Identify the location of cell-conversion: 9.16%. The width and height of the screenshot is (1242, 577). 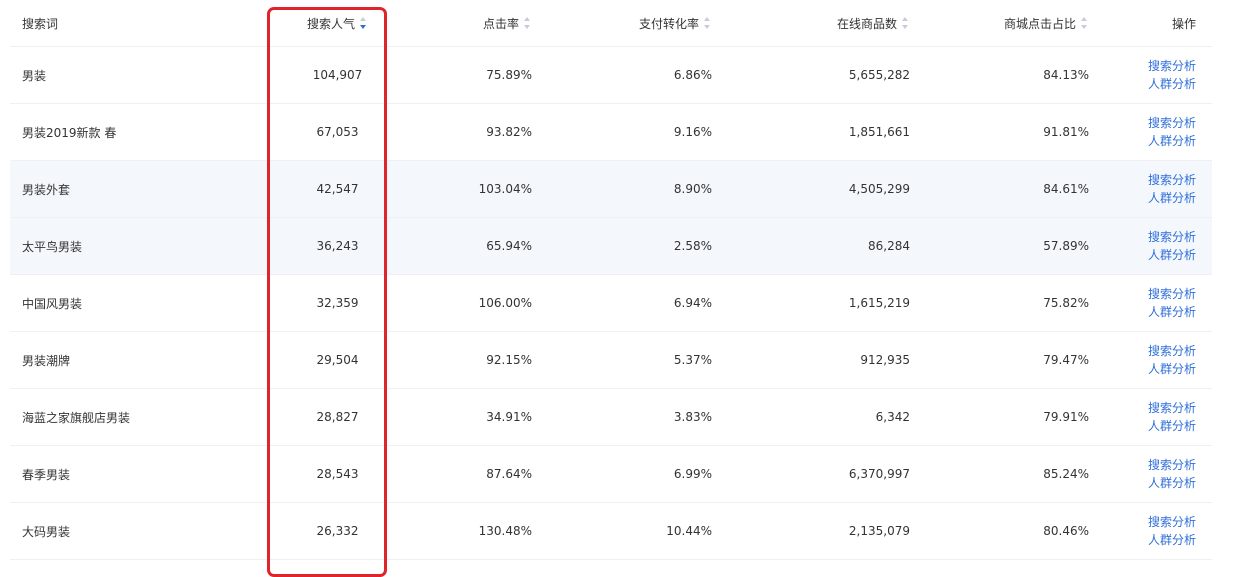
(692, 132).